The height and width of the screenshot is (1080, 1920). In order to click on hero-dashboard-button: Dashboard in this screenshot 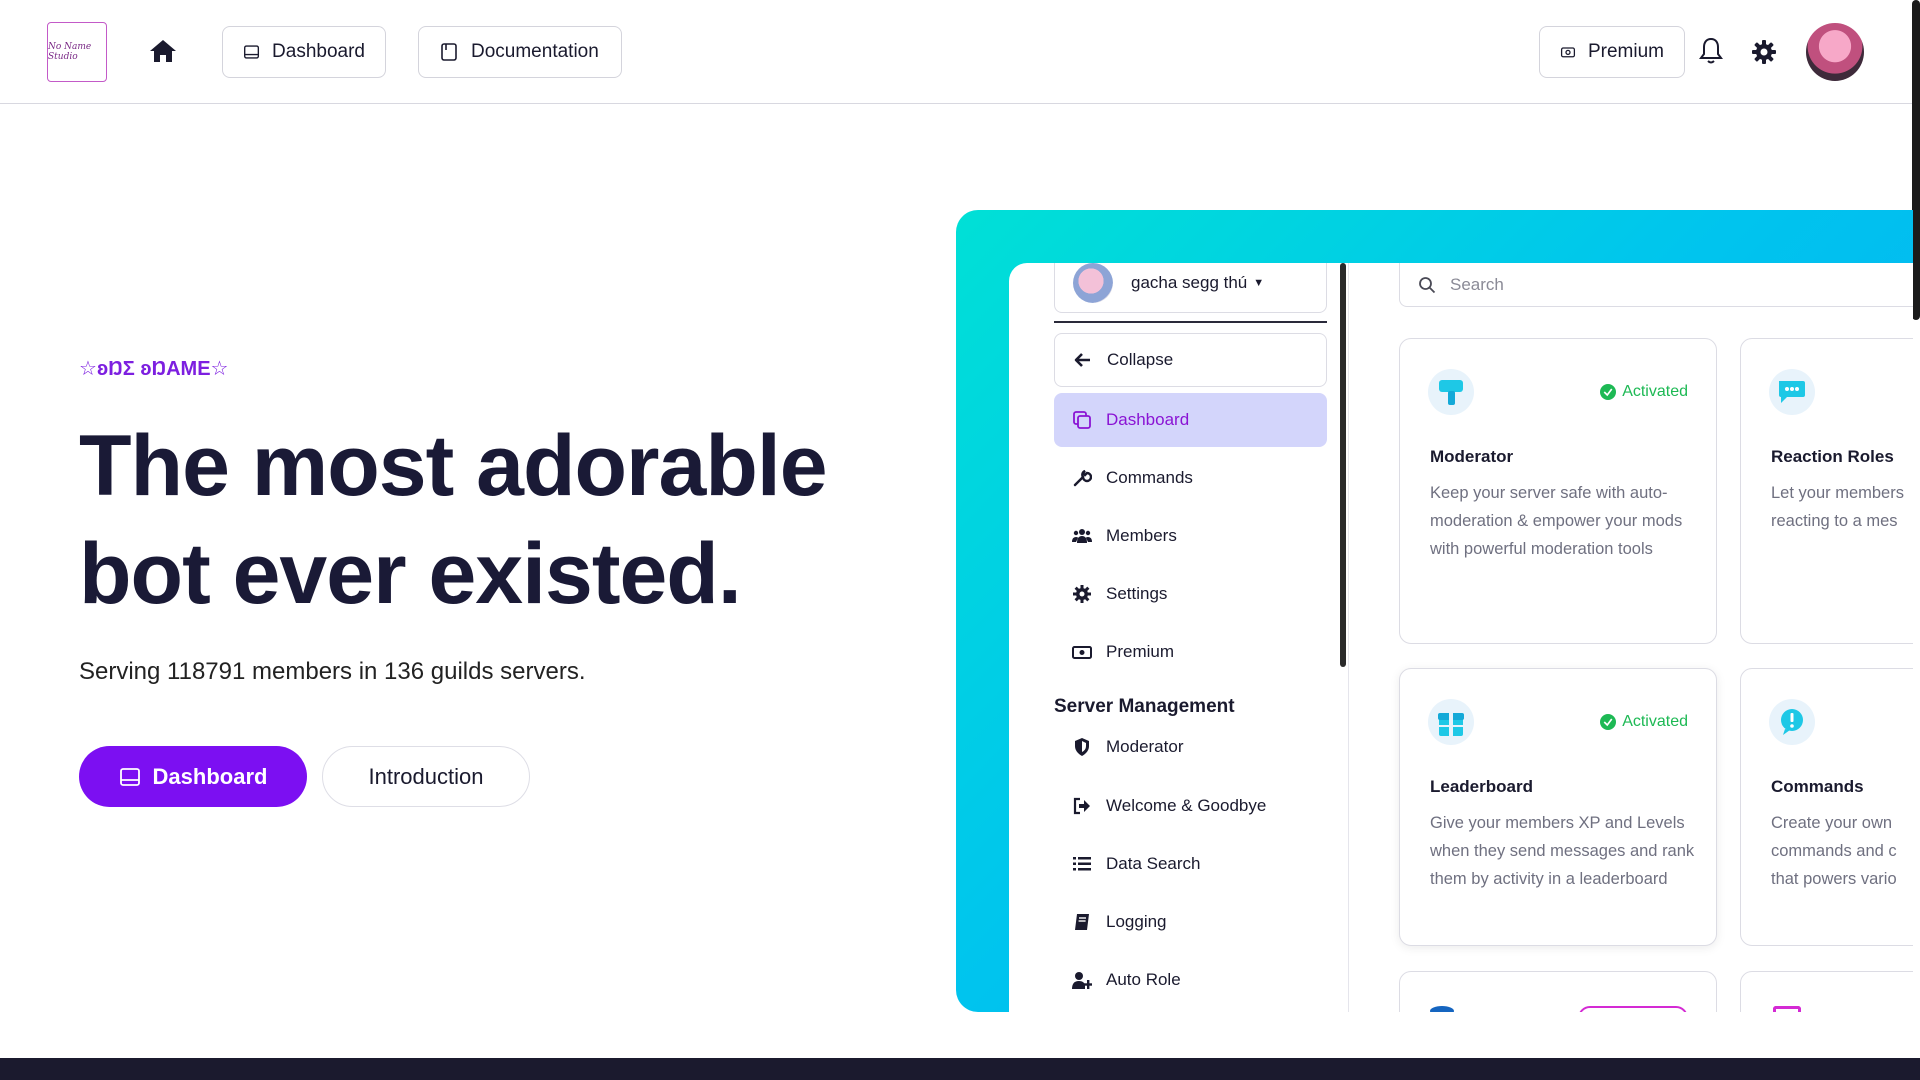, I will do `click(193, 776)`.